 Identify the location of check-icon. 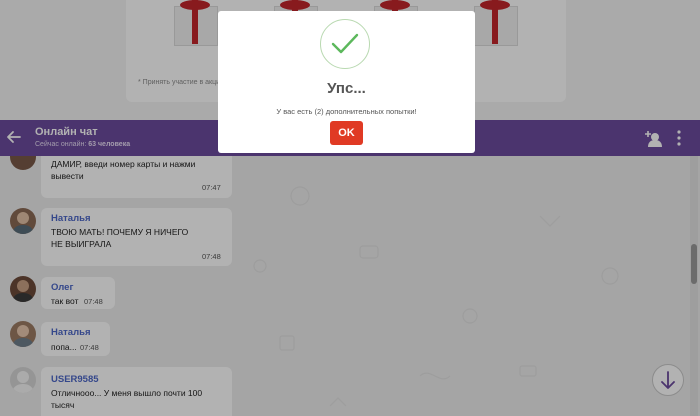
(345, 43).